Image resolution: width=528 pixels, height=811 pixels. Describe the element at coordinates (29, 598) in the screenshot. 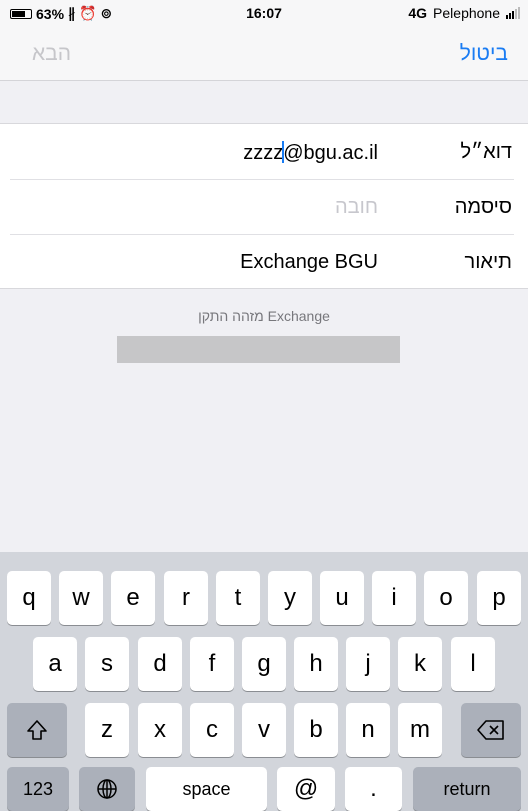

I see `key-q: q` at that location.